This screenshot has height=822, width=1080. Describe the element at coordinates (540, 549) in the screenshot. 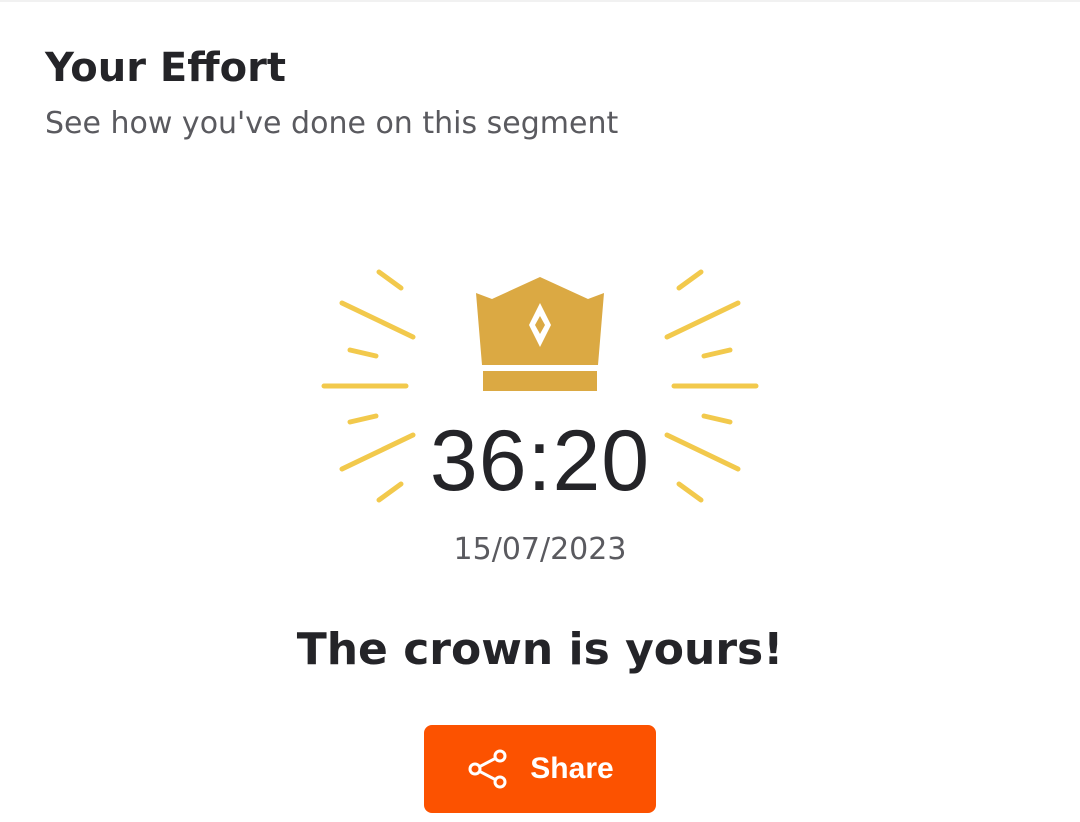

I see `effort-date: 15/07/2023` at that location.